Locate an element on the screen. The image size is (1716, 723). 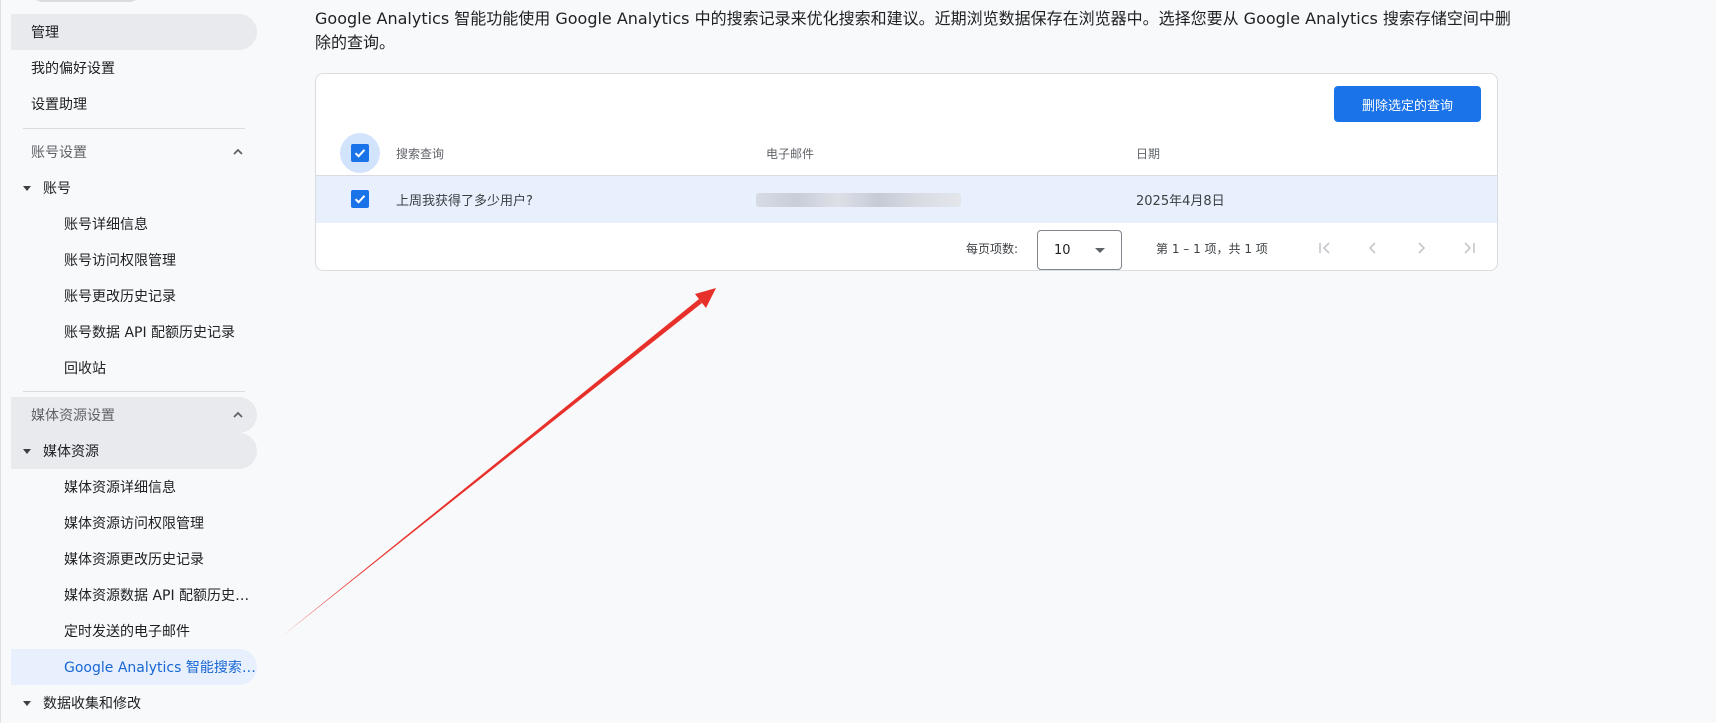
sidebar-item-property-access: 媒体资源访问权限管理 is located at coordinates (134, 523).